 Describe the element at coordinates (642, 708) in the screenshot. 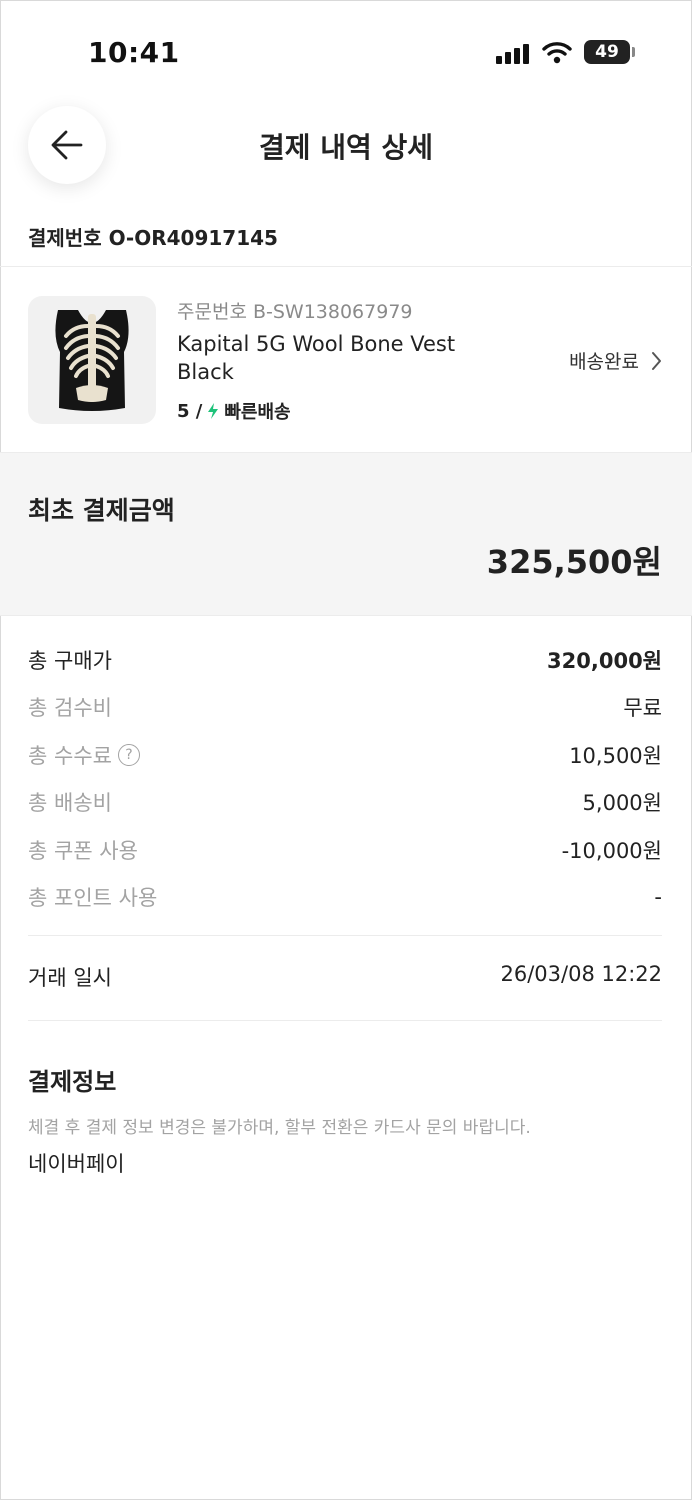

I see `price-row-value: 무료` at that location.